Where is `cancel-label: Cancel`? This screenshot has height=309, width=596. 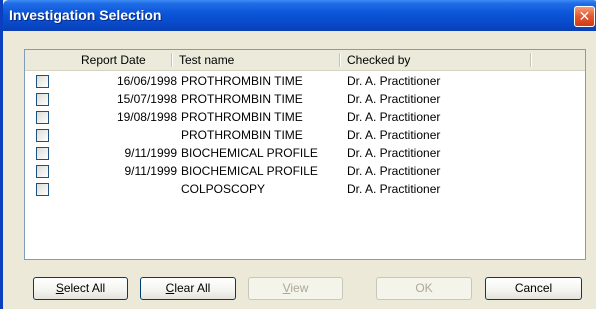 cancel-label: Cancel is located at coordinates (533, 288).